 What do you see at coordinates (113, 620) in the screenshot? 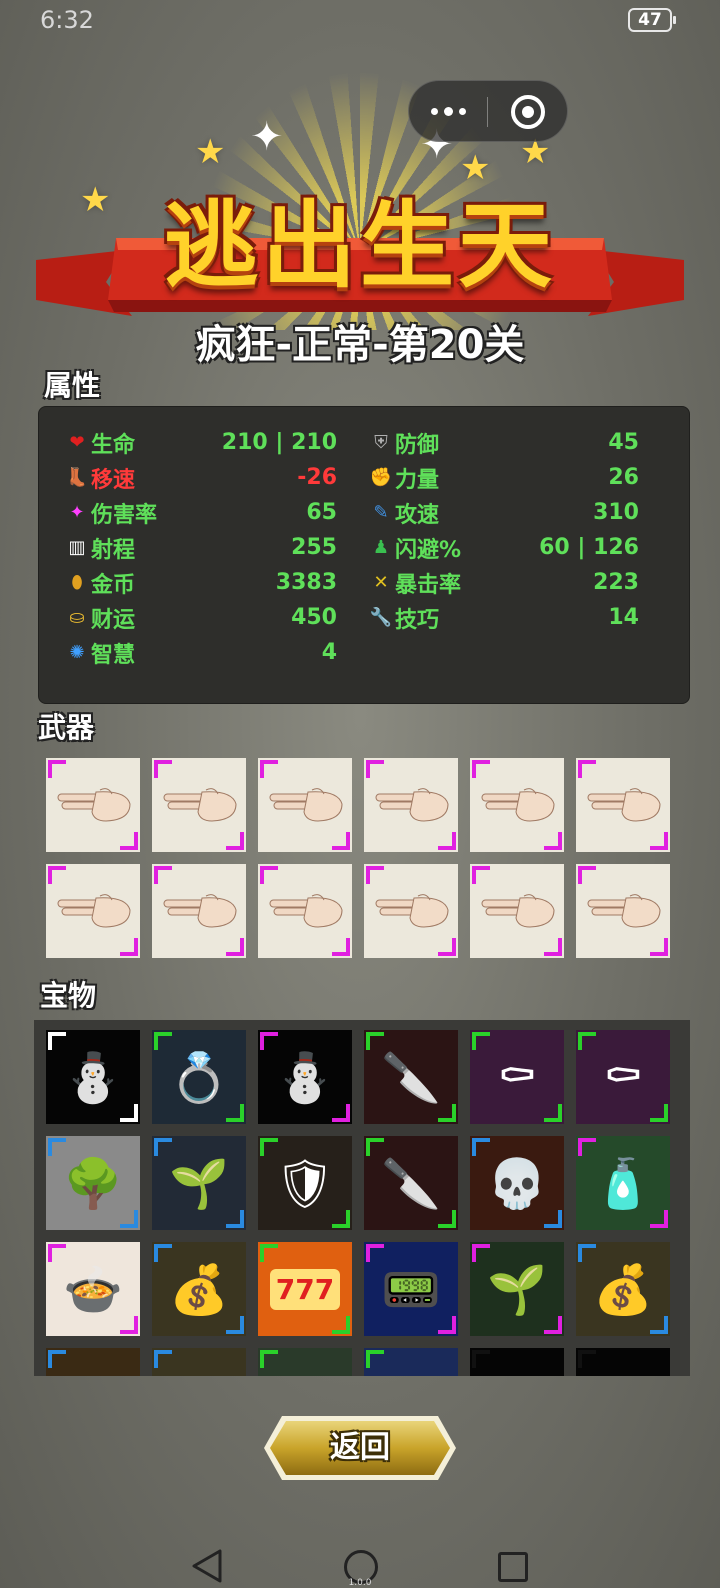
I see `attribute-label: 财运` at bounding box center [113, 620].